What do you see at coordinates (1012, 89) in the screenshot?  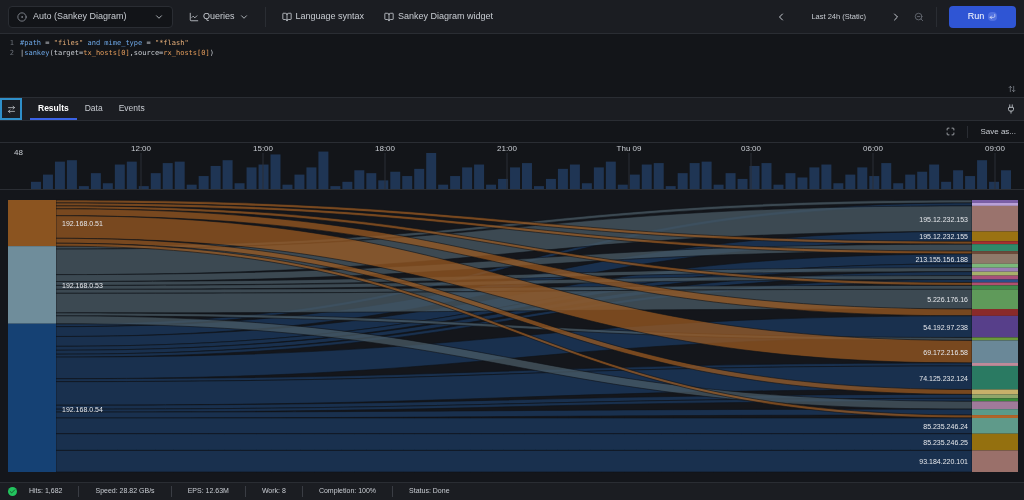 I see `resize-icon` at bounding box center [1012, 89].